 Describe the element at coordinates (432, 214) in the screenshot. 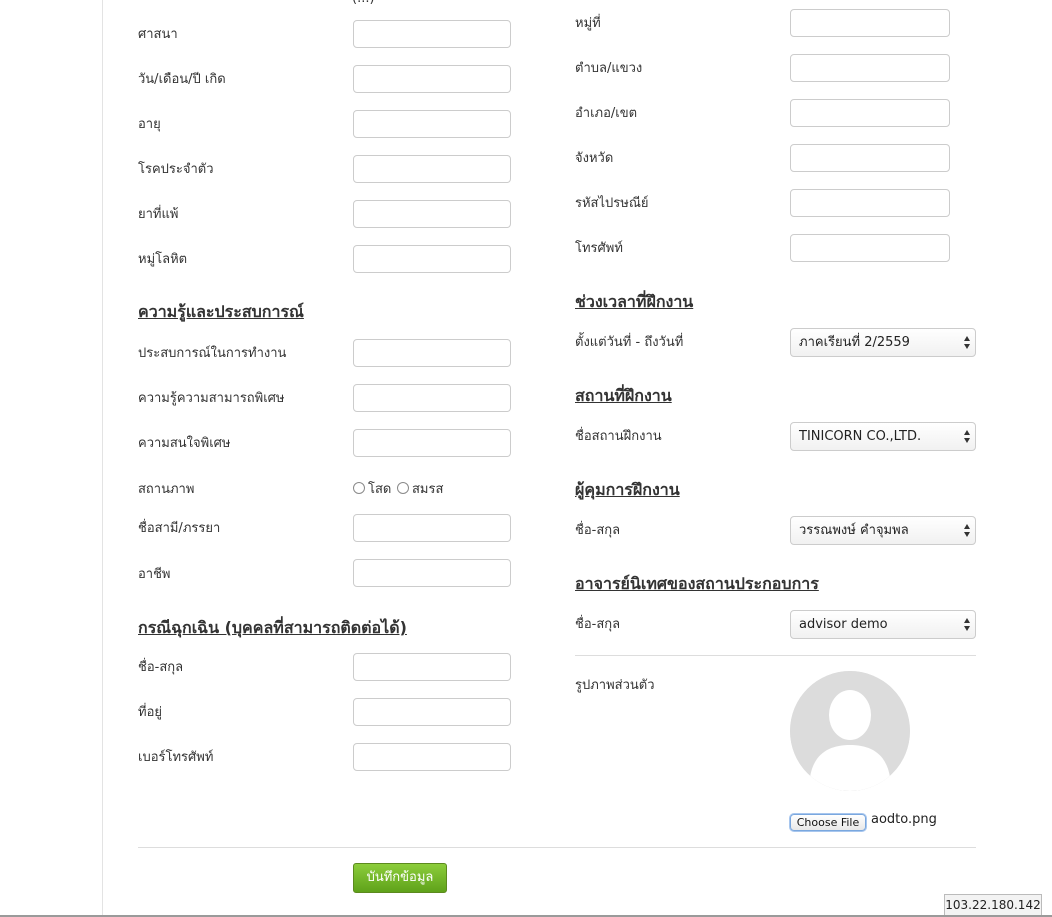

I see `allergy-input` at that location.